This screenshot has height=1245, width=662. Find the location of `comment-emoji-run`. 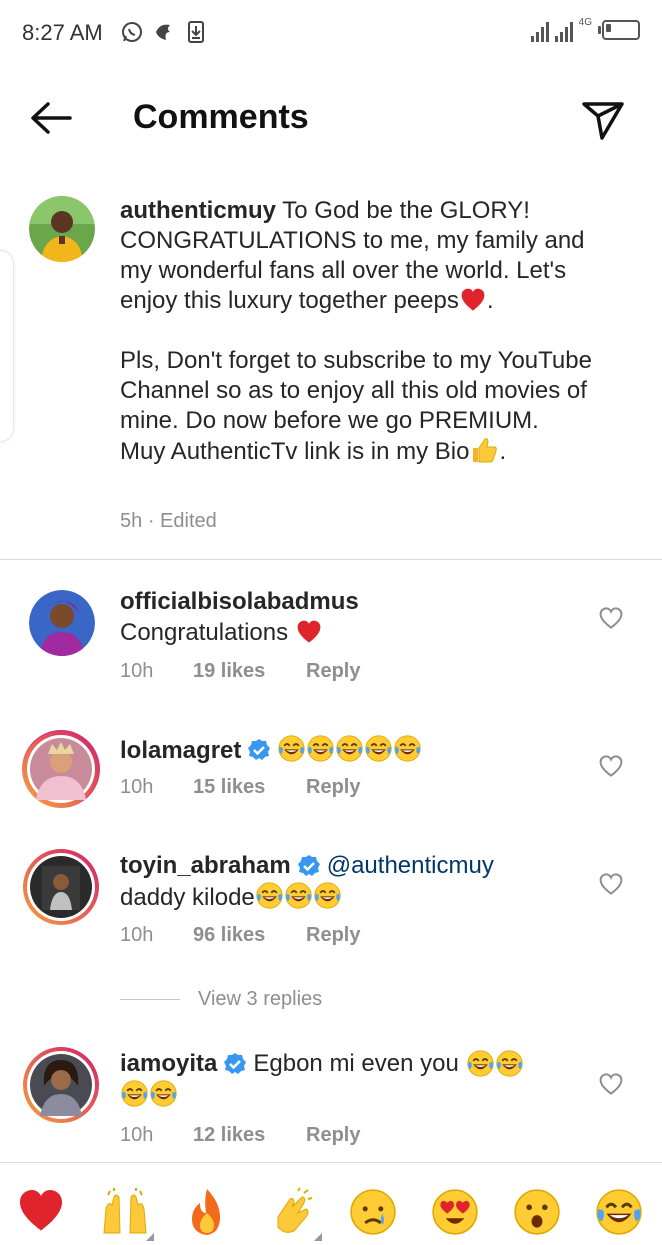

comment-emoji-run is located at coordinates (349, 750).